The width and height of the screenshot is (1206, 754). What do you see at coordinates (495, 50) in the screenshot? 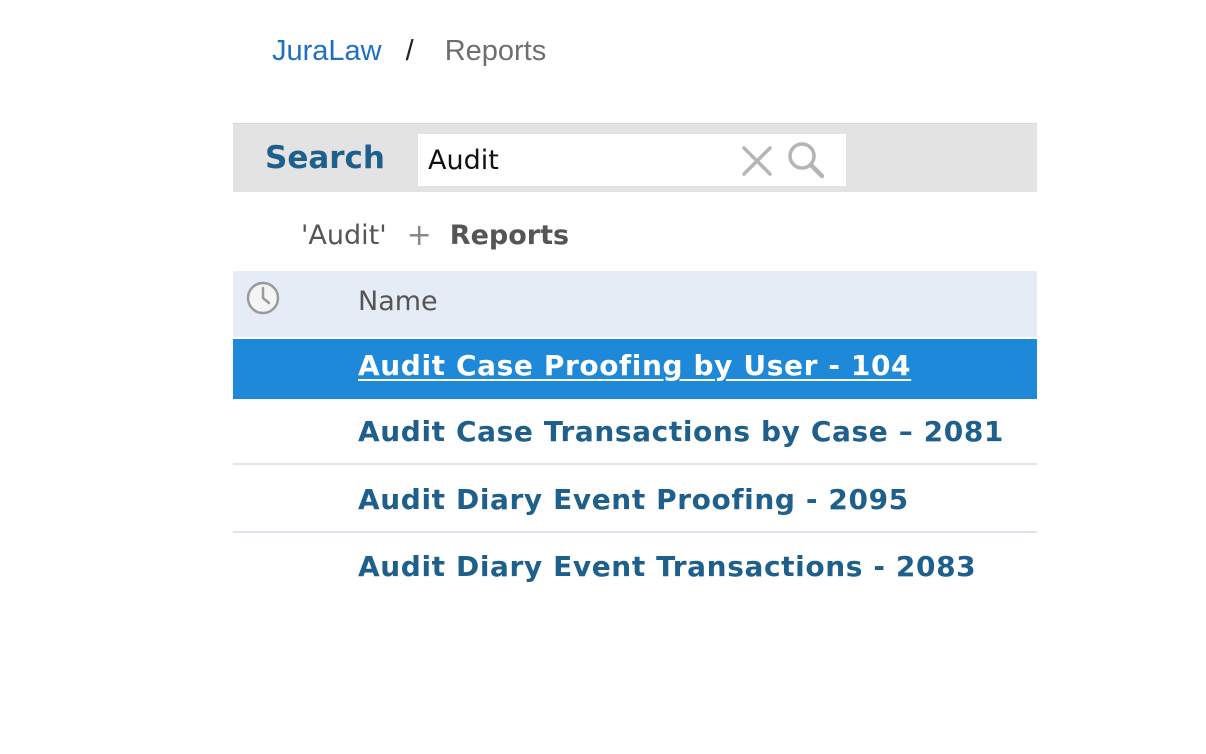
I see `breadcrumb-current: Reports` at bounding box center [495, 50].